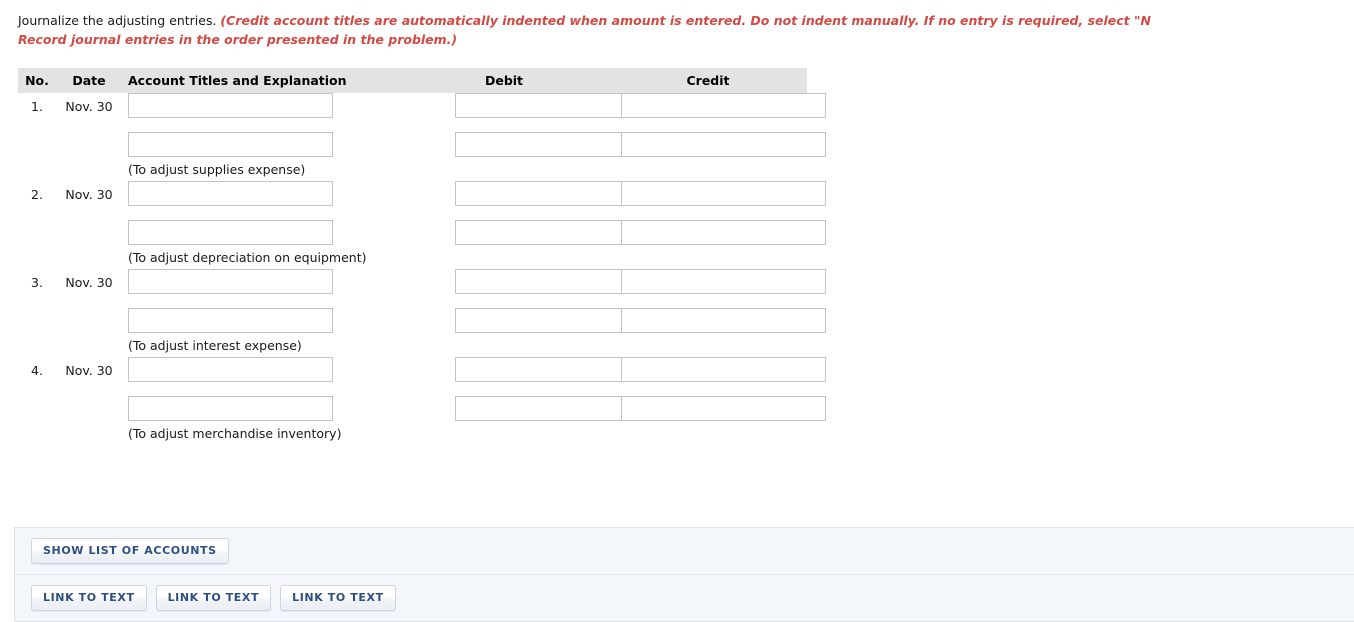  Describe the element at coordinates (217, 169) in the screenshot. I see `entry-explanation: (To adjust supplies expense)` at that location.